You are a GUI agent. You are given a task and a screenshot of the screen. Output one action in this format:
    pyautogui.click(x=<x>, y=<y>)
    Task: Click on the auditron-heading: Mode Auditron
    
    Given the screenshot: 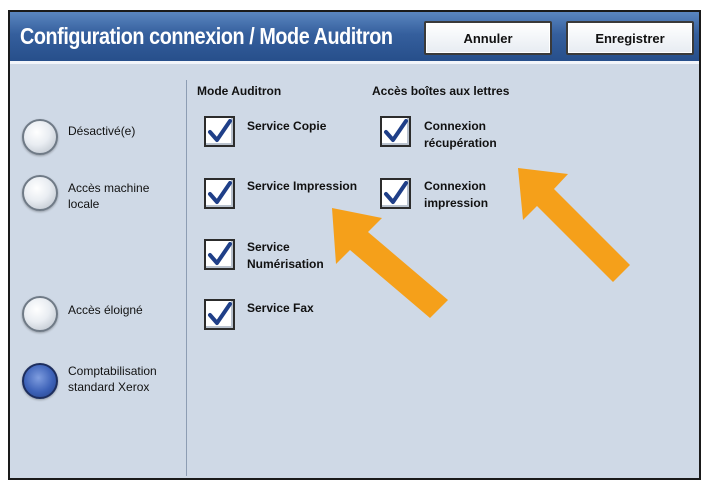 What is the action you would take?
    pyautogui.click(x=239, y=91)
    